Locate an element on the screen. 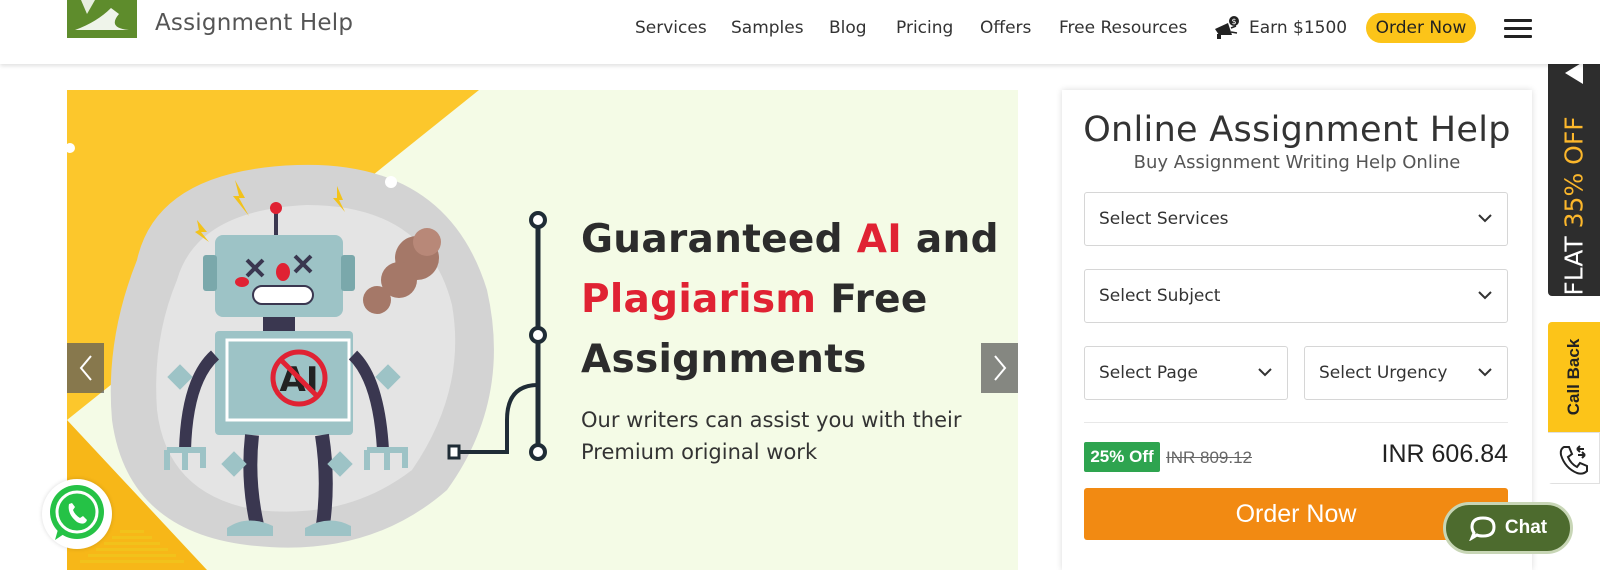 The image size is (1600, 570). form-title: Online Assignment Help is located at coordinates (1297, 130).